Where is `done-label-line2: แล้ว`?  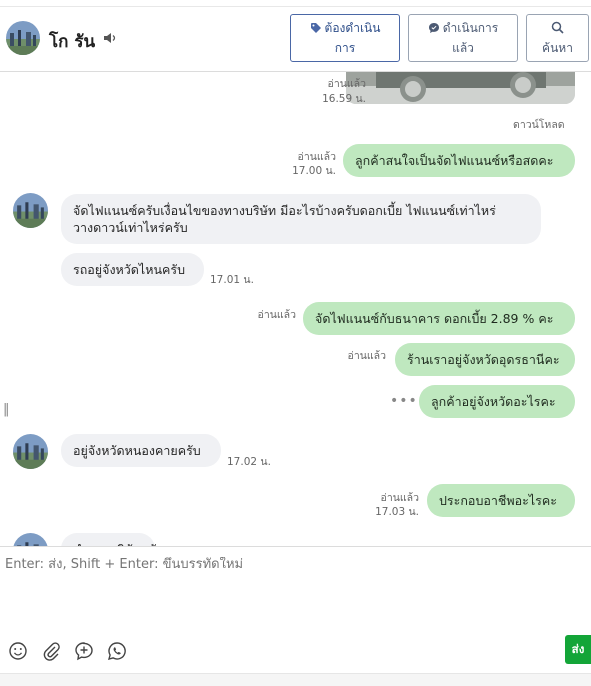
done-label-line2: แล้ว is located at coordinates (463, 48).